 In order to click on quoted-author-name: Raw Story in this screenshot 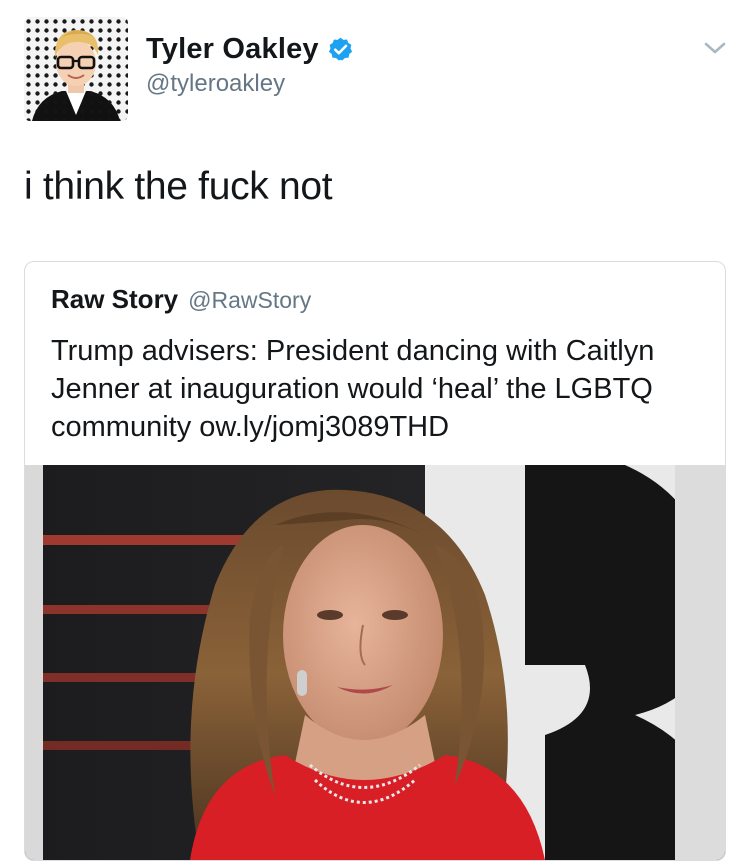, I will do `click(115, 299)`.